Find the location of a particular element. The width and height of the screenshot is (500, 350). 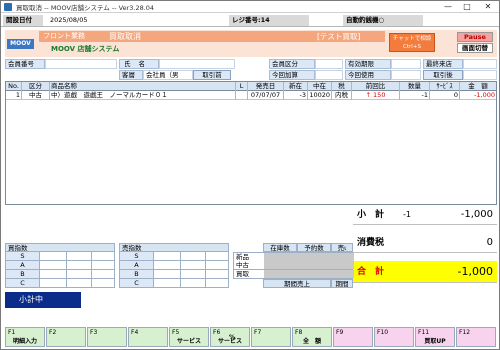

col-name: 商品名称 is located at coordinates (143, 86).